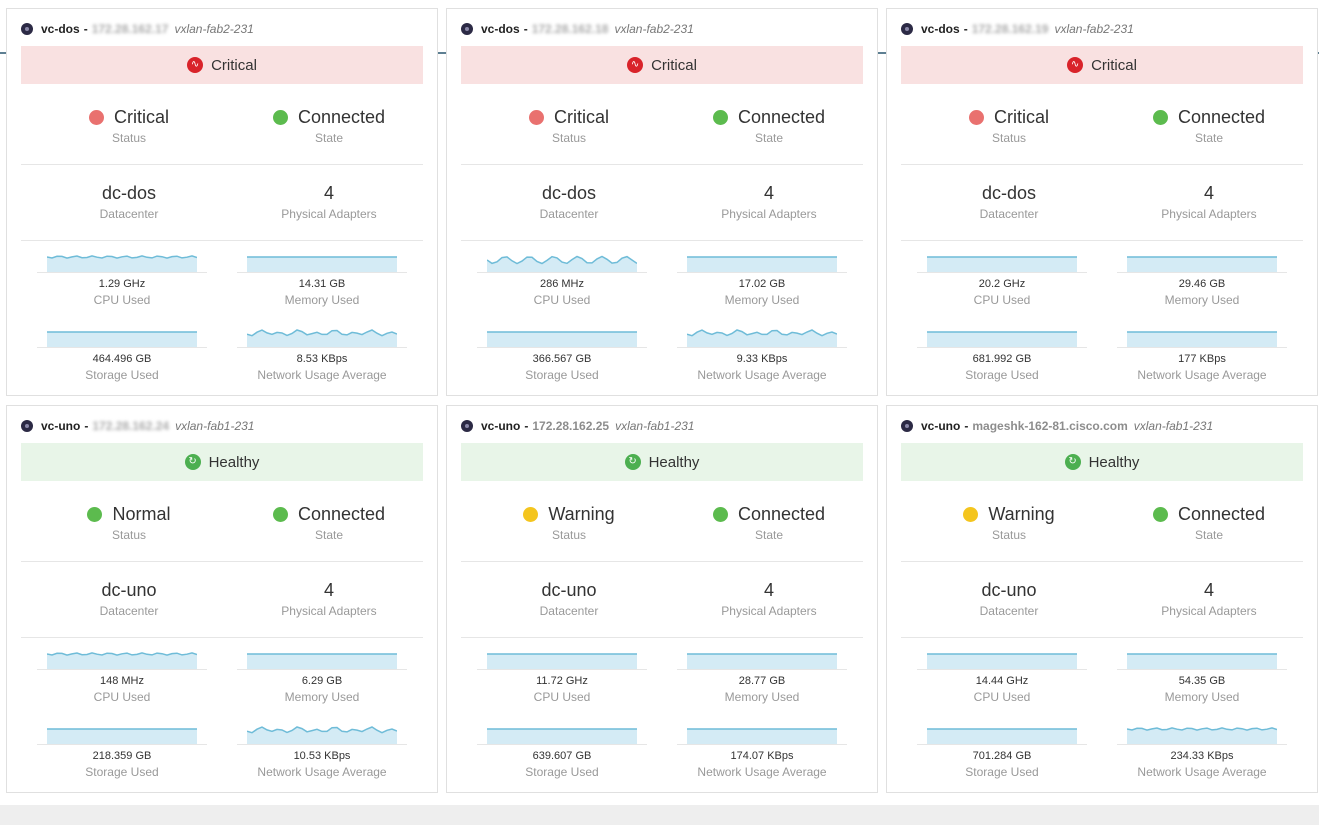  I want to click on pulse-icon: ∿, so click(195, 65).